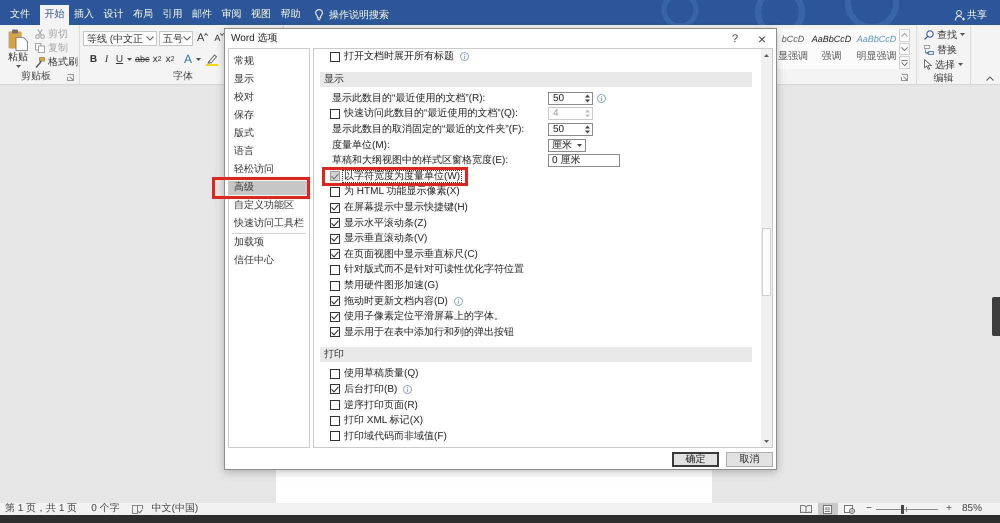 The width and height of the screenshot is (1000, 523). I want to click on font-size-dropdown: 五号, so click(176, 38).